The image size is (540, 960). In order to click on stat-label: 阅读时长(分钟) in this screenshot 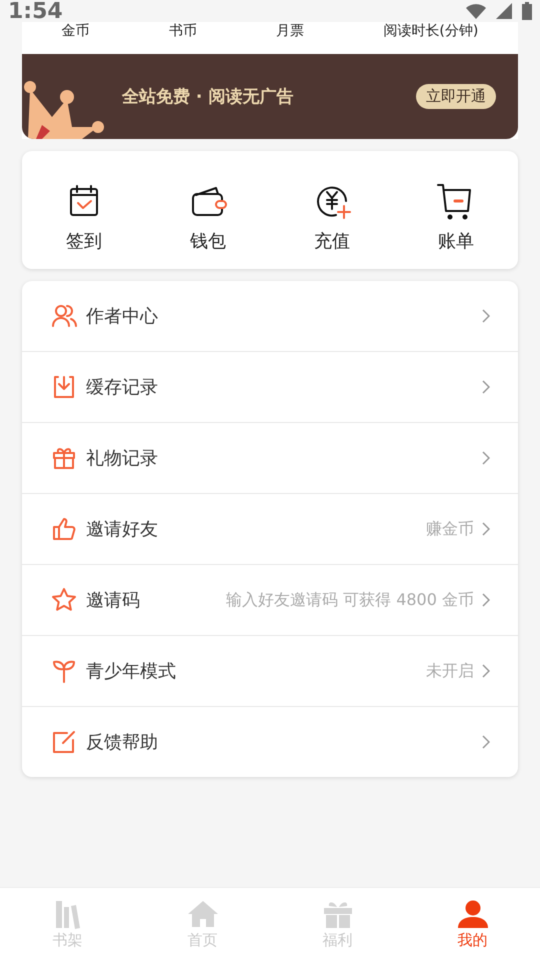, I will do `click(430, 31)`.